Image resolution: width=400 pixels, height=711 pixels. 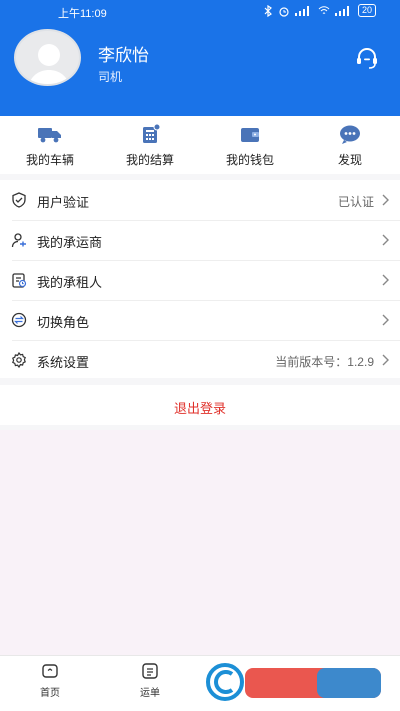 I want to click on menu-item-my-lessee: 我的承租人, so click(x=200, y=280).